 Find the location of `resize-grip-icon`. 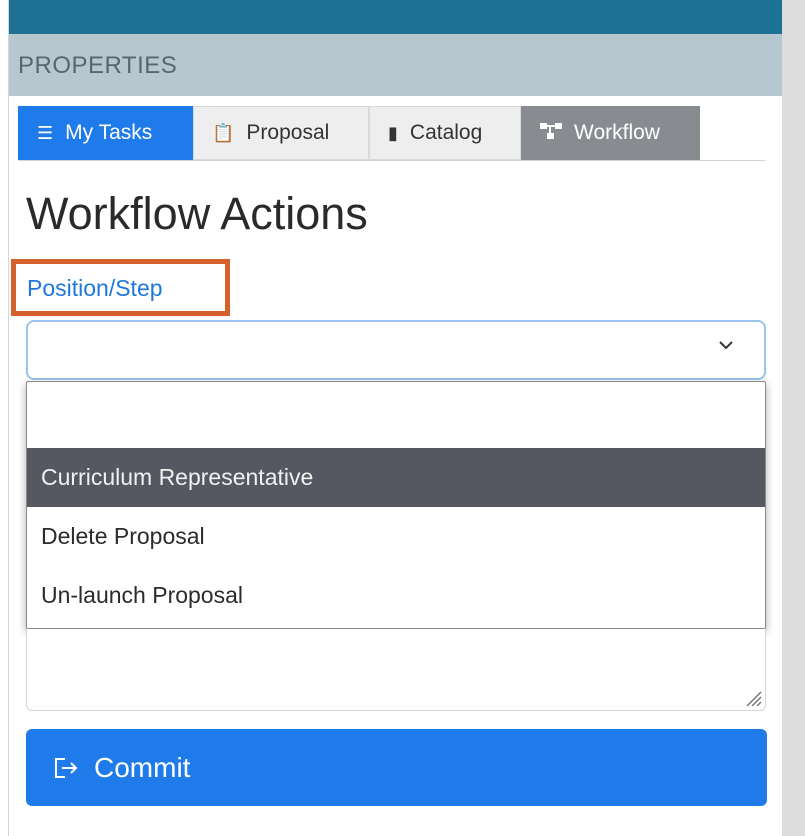

resize-grip-icon is located at coordinates (751, 696).